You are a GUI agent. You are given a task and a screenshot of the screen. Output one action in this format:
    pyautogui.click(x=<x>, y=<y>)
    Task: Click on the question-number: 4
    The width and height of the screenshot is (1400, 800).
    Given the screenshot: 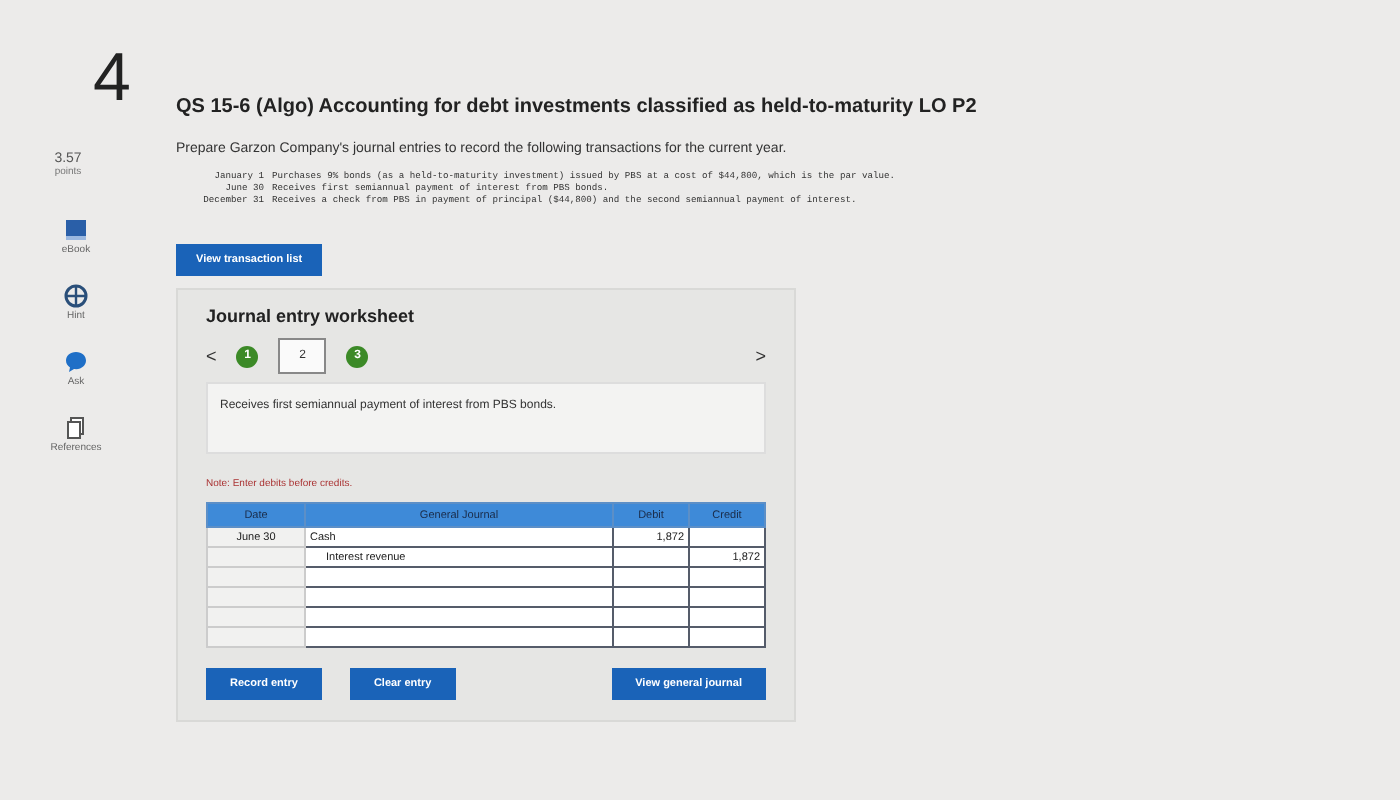 What is the action you would take?
    pyautogui.click(x=112, y=78)
    